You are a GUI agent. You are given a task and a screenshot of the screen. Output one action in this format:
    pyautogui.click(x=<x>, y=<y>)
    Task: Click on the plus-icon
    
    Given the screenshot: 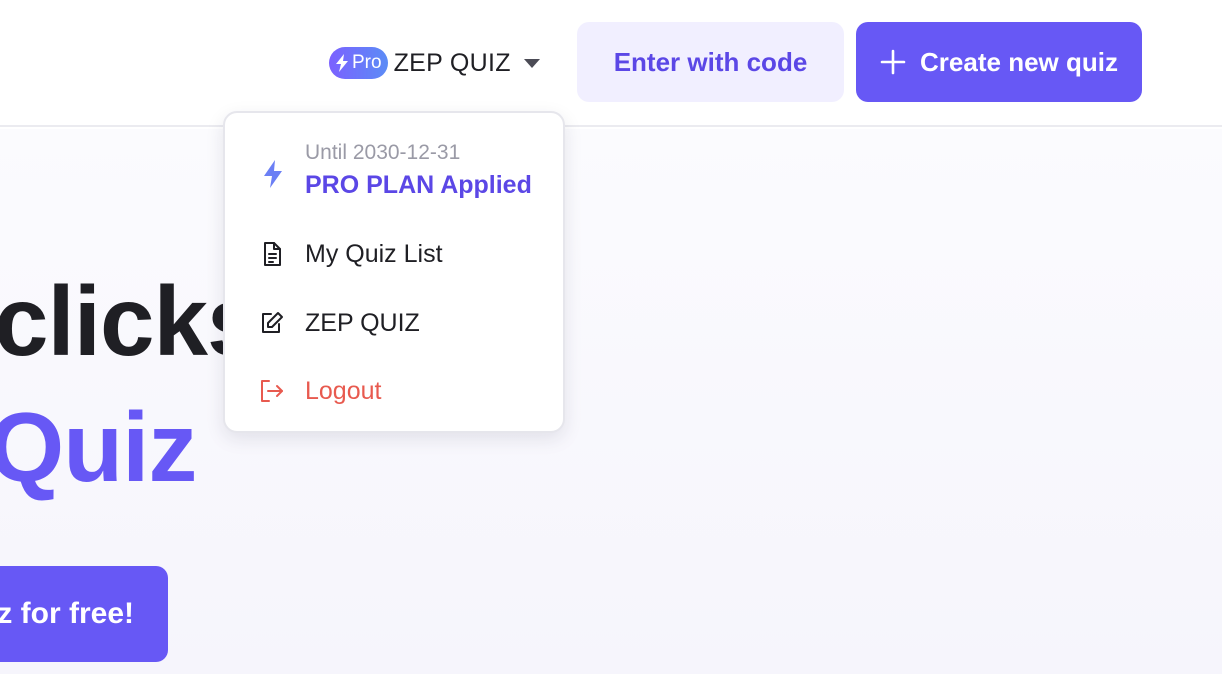 What is the action you would take?
    pyautogui.click(x=893, y=62)
    